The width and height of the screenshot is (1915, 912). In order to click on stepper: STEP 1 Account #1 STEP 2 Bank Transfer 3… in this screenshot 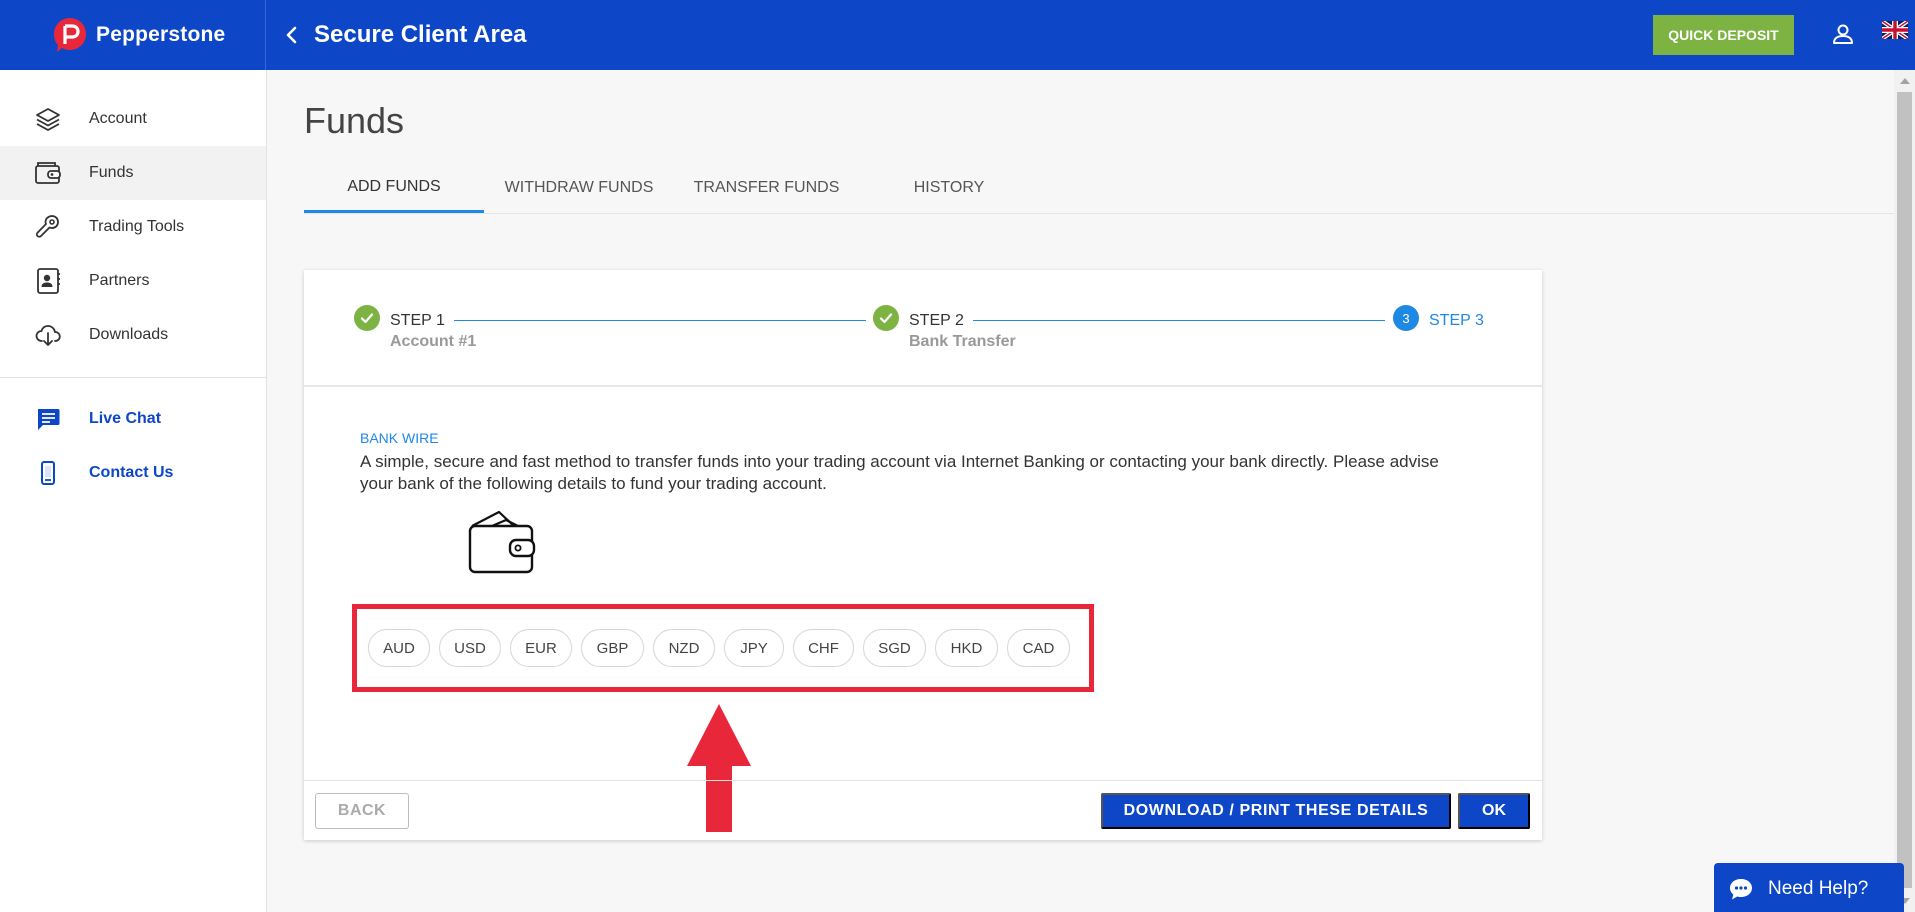, I will do `click(923, 328)`.